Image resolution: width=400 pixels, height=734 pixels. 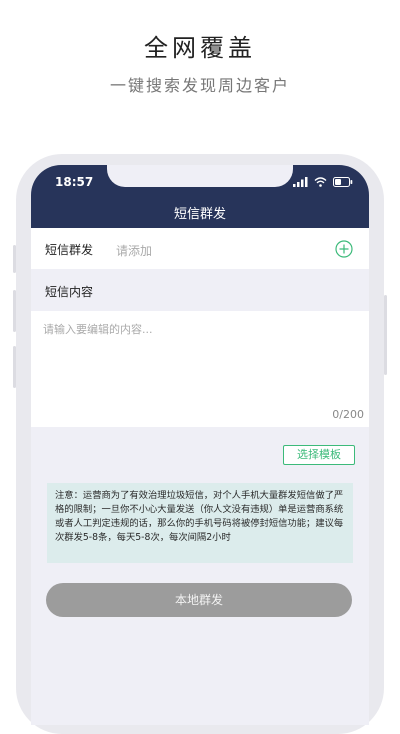 I want to click on content-label: 短信内容, so click(x=69, y=292).